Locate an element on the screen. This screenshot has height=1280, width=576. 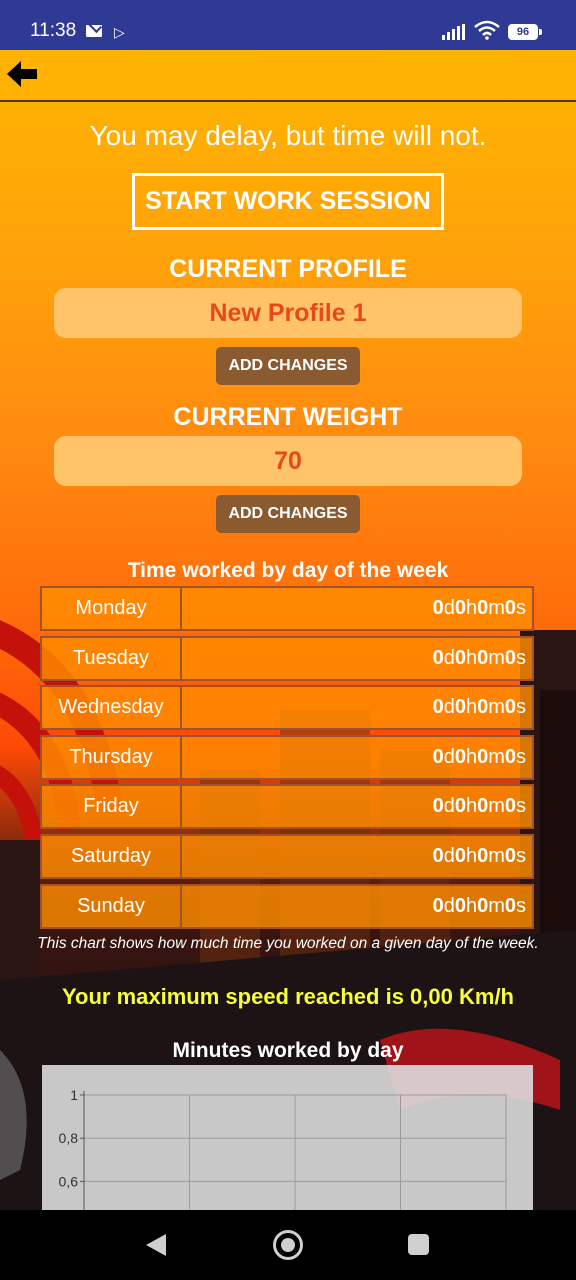
back-button is located at coordinates (22, 74).